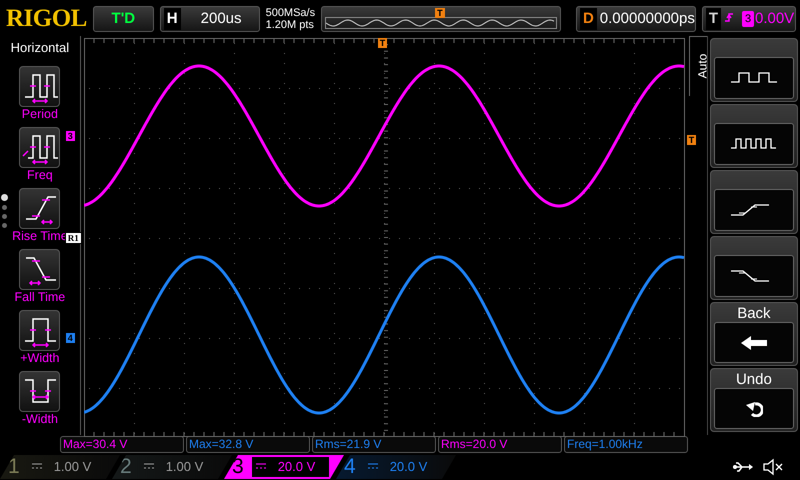  Describe the element at coordinates (626, 444) in the screenshot. I see `measurement-readout: Freq=1.00kHz` at that location.